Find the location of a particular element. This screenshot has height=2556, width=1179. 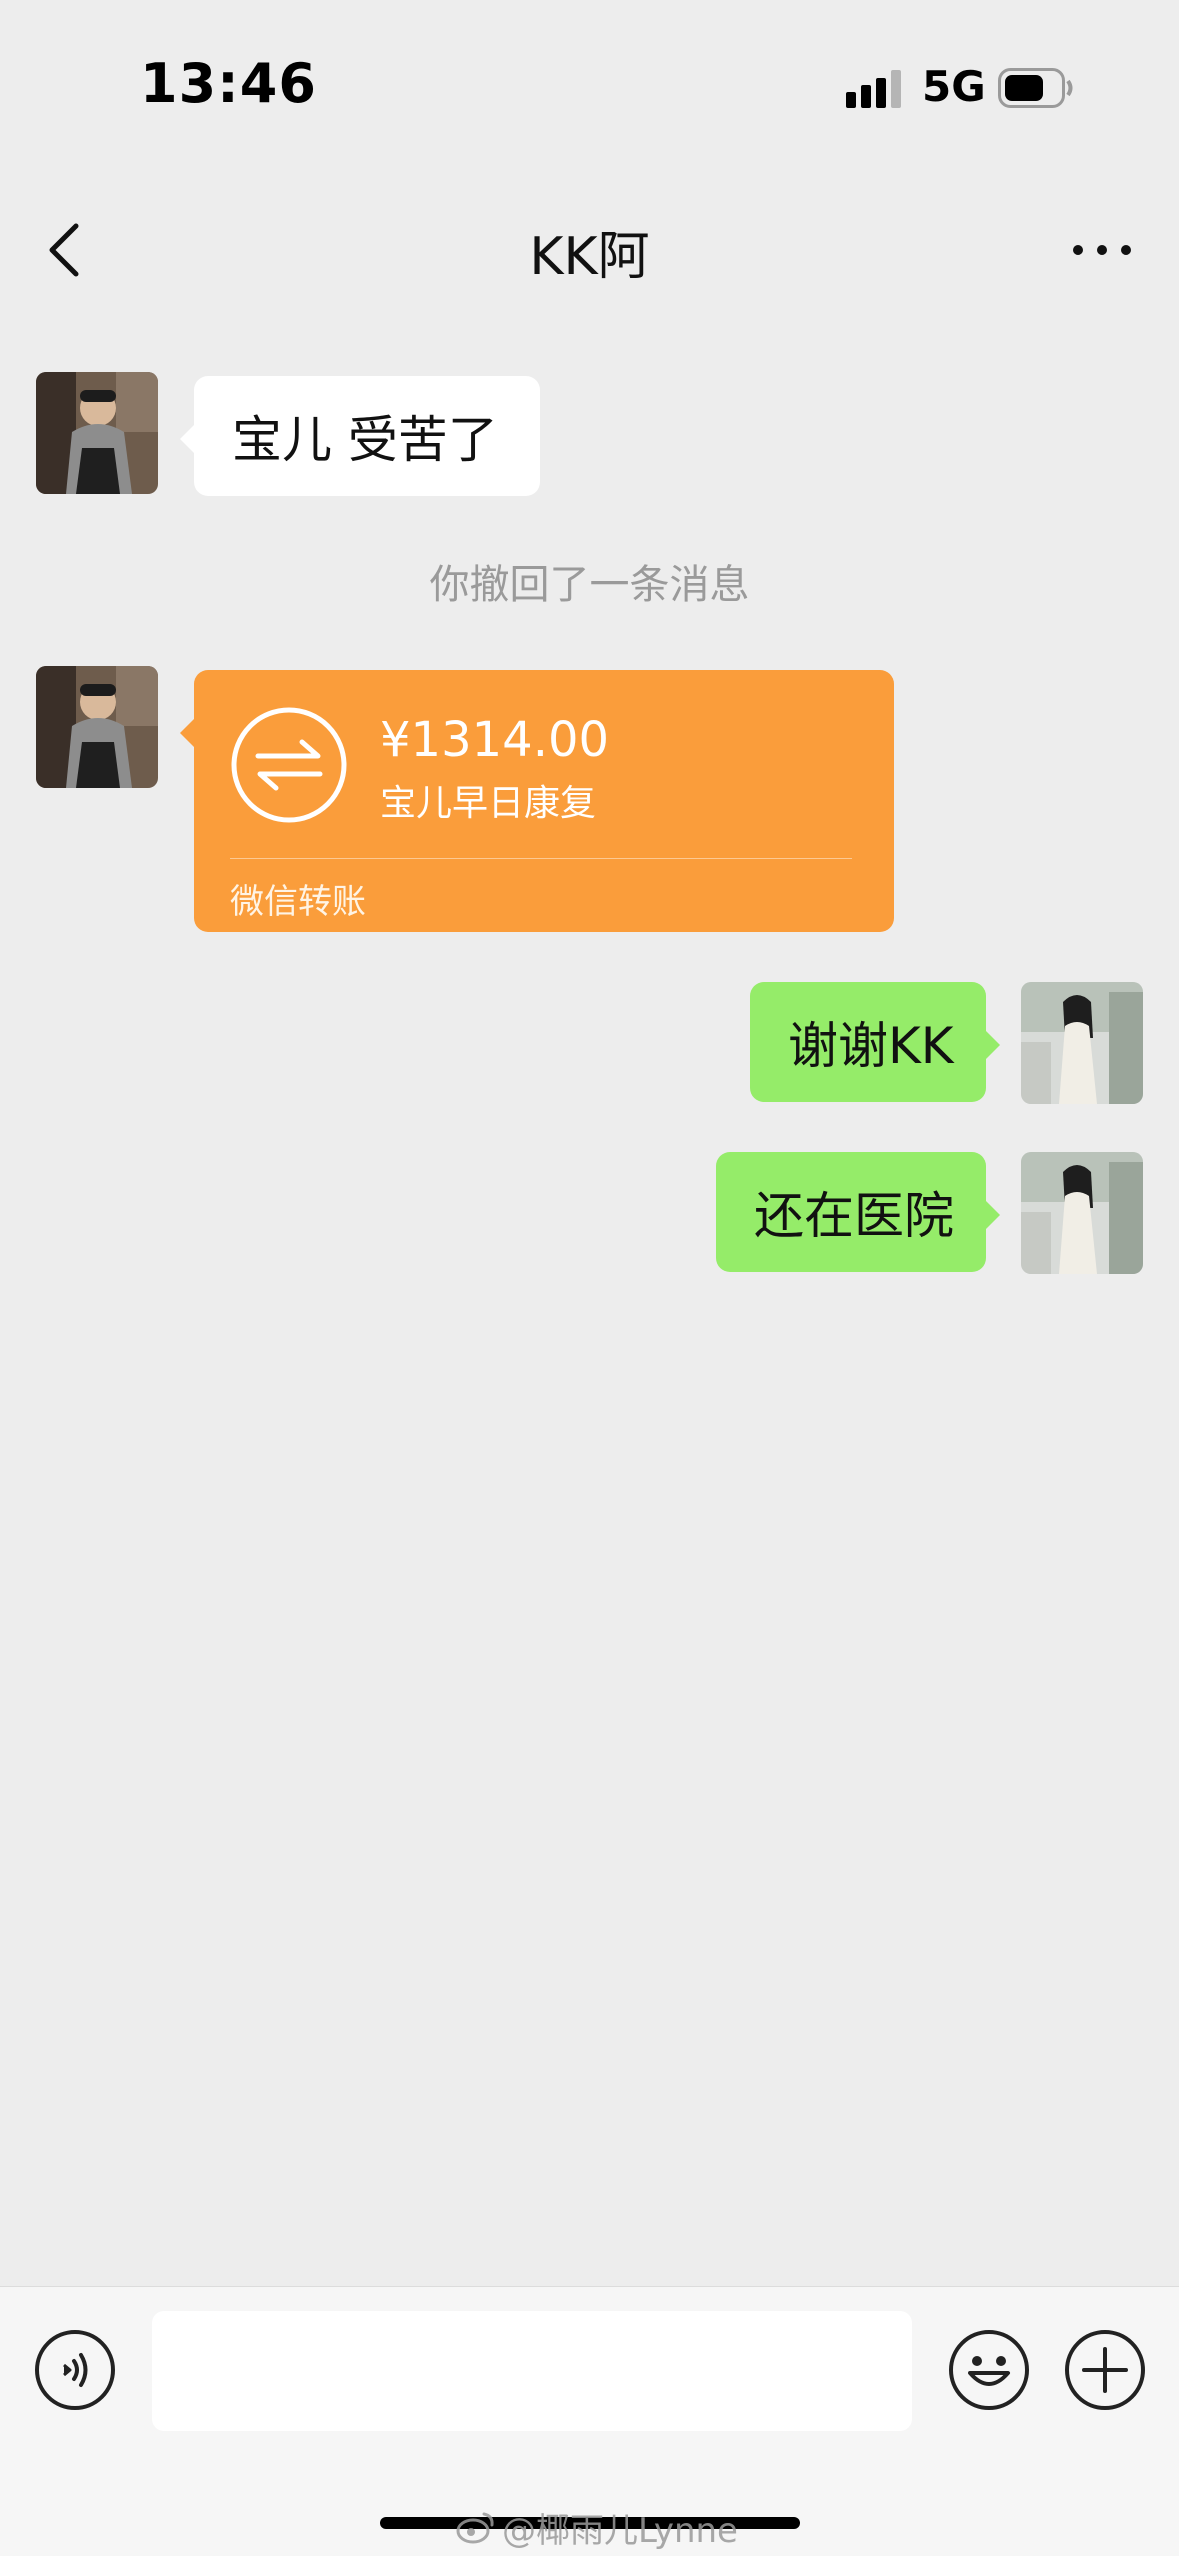

watermark: @椰雨儿Lynne is located at coordinates (597, 2529).